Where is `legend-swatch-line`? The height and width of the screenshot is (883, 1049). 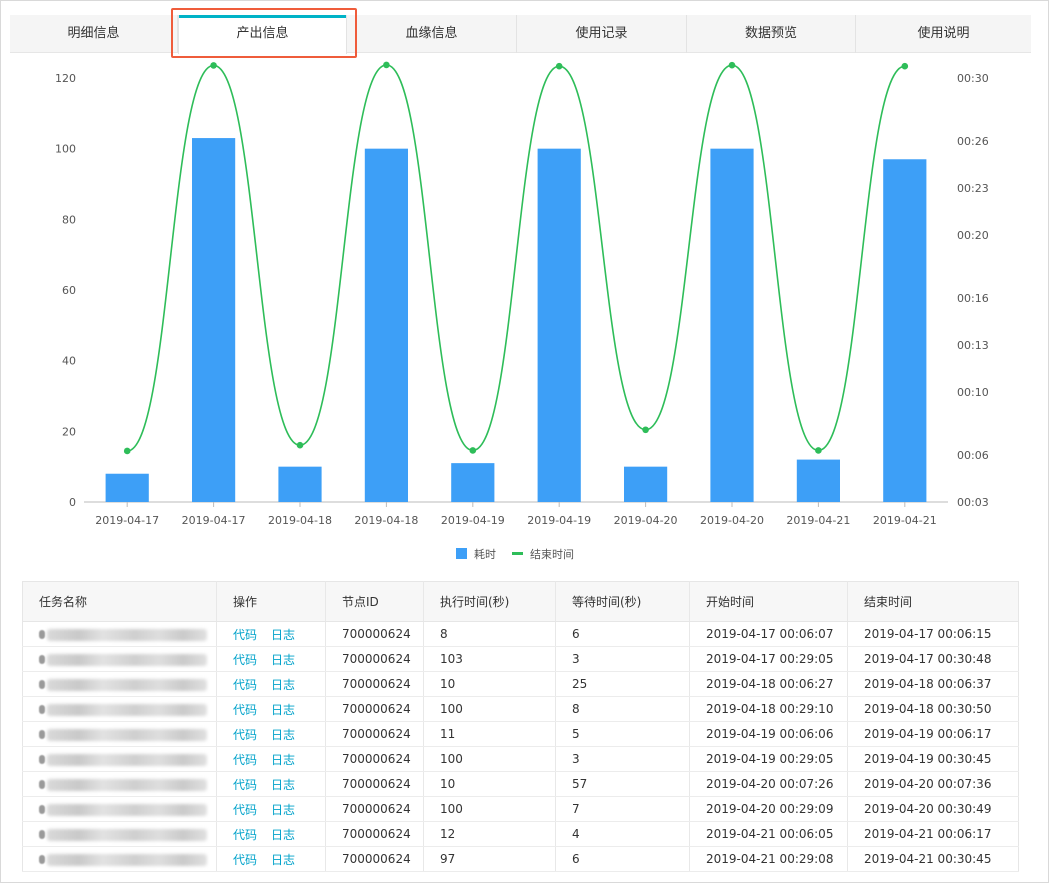
legend-swatch-line is located at coordinates (517, 553).